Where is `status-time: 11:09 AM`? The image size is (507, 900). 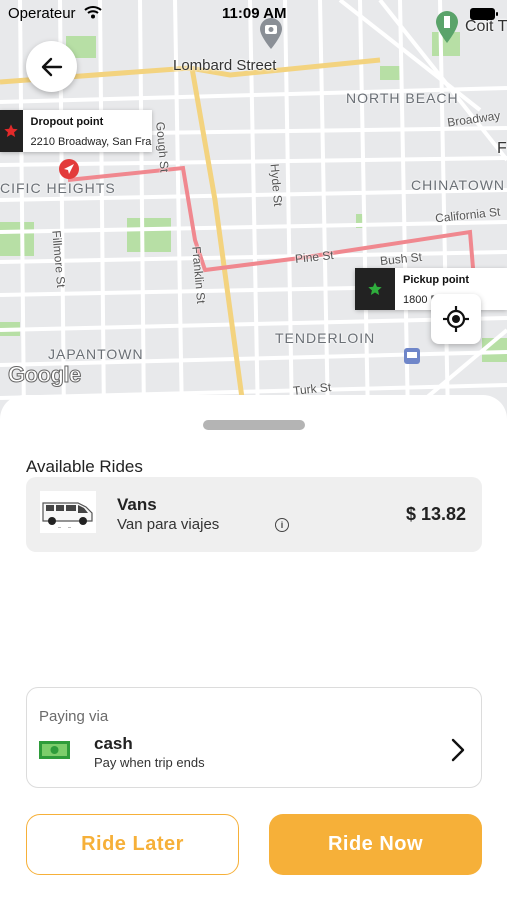 status-time: 11:09 AM is located at coordinates (254, 13).